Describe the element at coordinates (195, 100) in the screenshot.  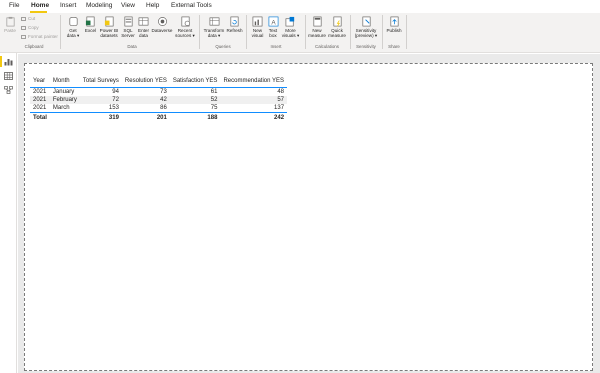
I see `table-cell: 52` at that location.